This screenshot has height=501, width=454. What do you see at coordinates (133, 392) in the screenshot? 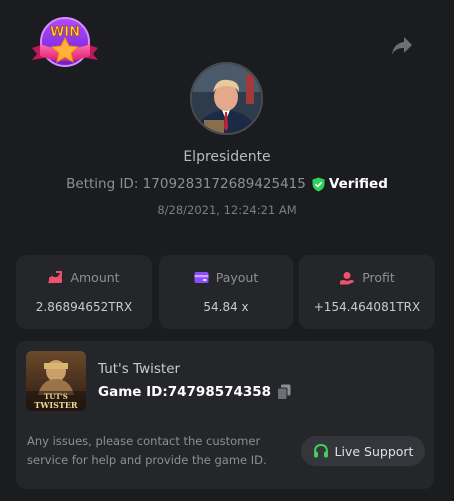
I see `game-id-label: Game ID:` at bounding box center [133, 392].